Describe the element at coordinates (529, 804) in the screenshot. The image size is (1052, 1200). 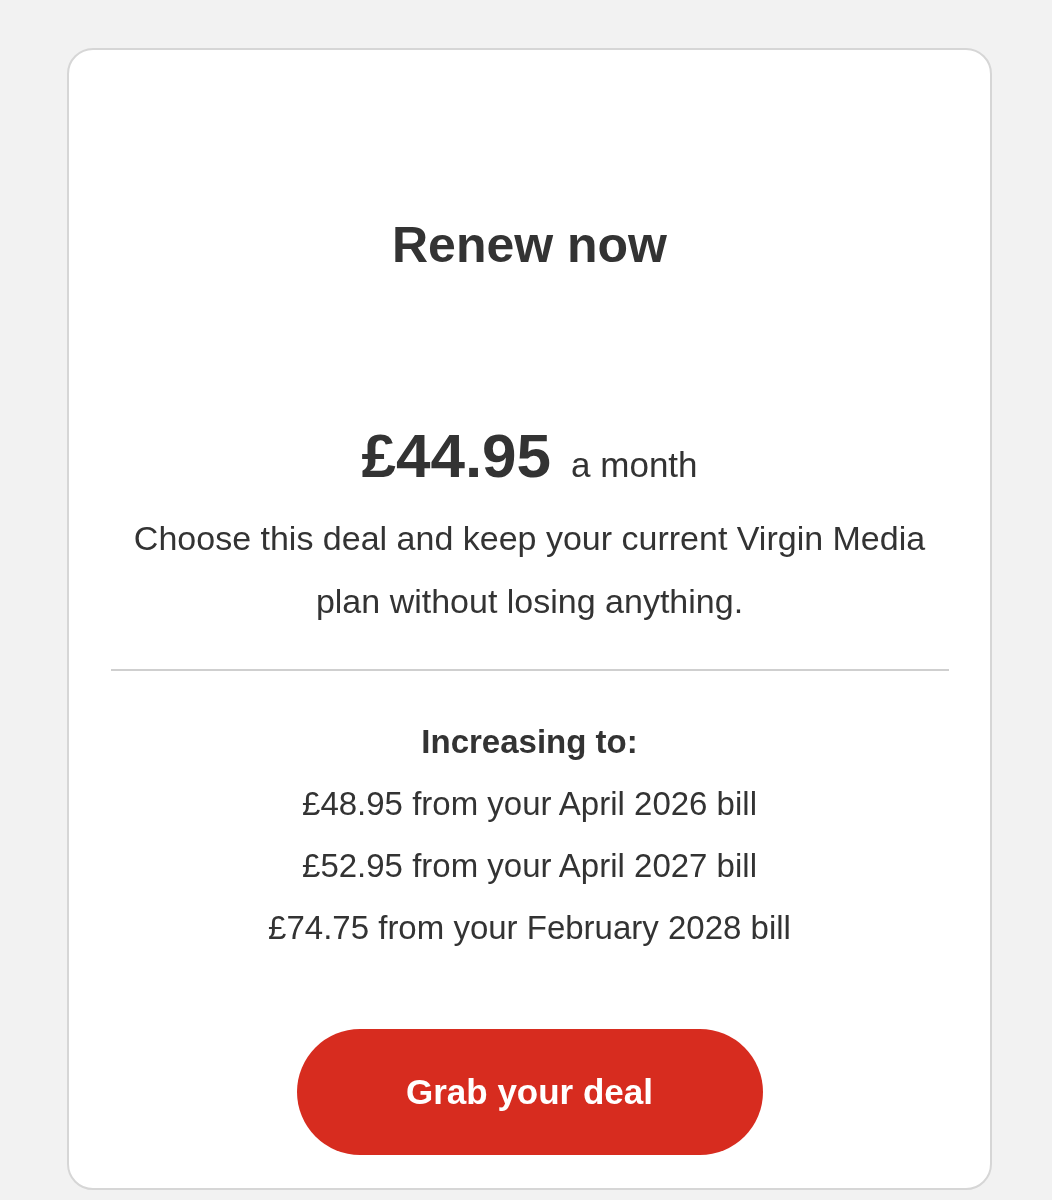
I see `price-increase-line: £48.95 from your April 2026 bill` at that location.